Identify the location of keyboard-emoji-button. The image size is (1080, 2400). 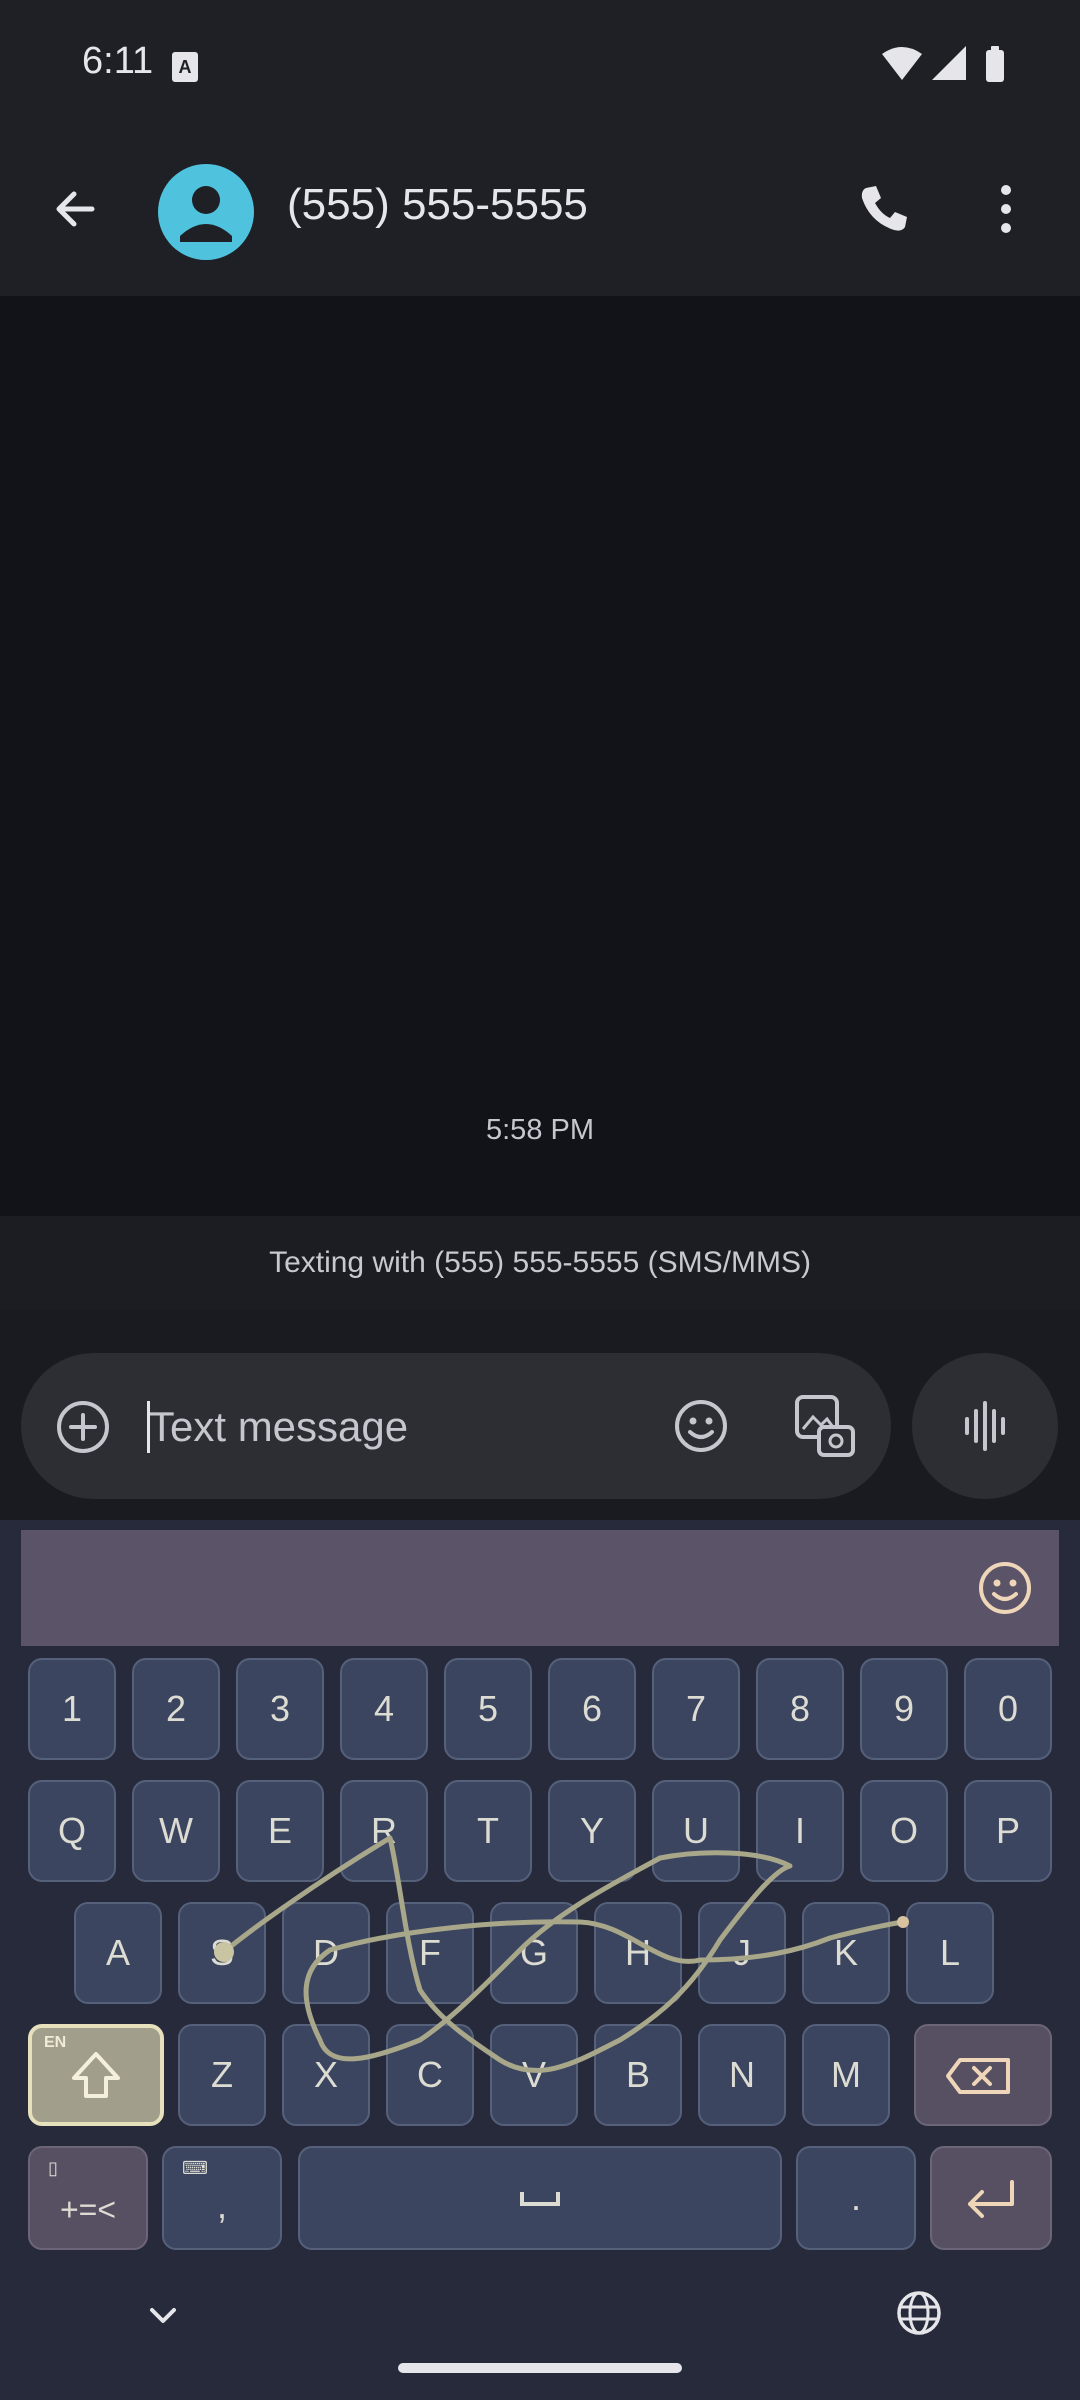
(1005, 1588).